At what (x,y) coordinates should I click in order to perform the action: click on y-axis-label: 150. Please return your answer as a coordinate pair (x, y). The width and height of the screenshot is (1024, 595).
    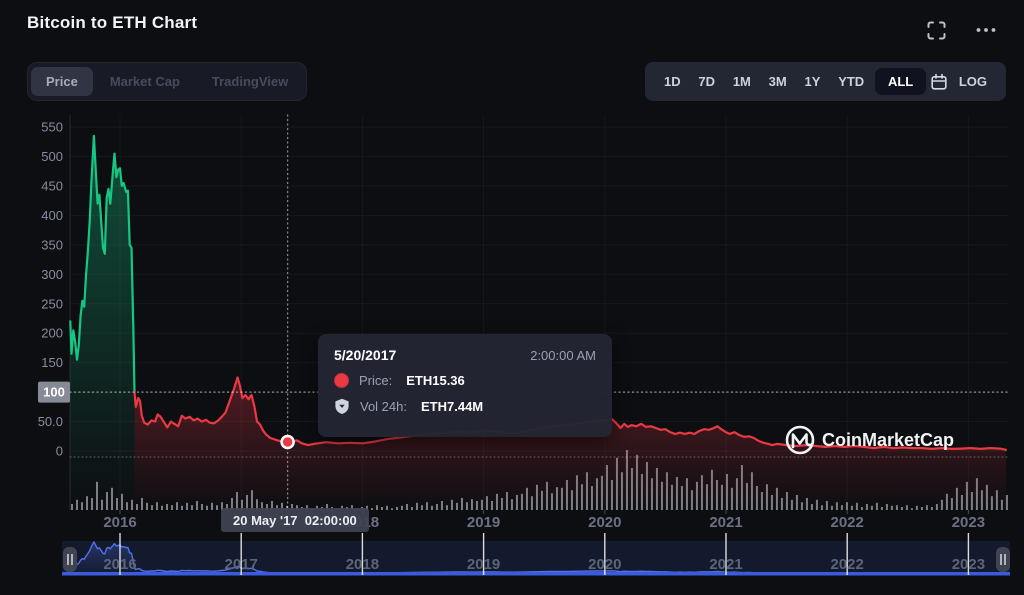
    Looking at the image, I should click on (52, 362).